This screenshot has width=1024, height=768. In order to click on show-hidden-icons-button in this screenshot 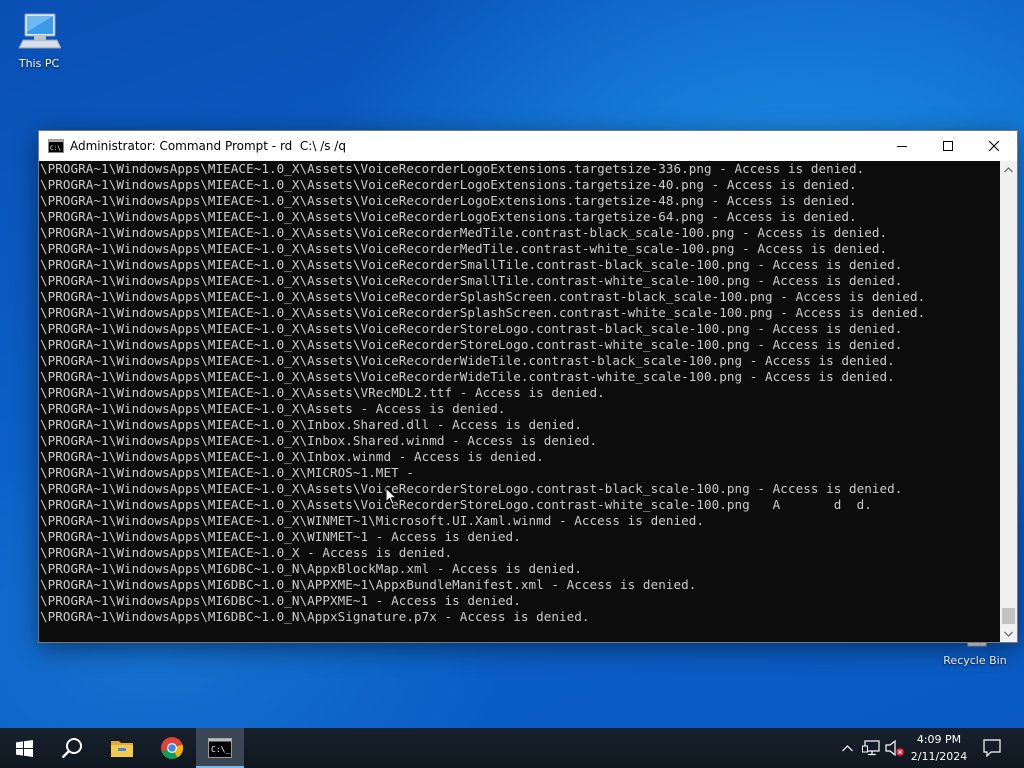, I will do `click(847, 748)`.